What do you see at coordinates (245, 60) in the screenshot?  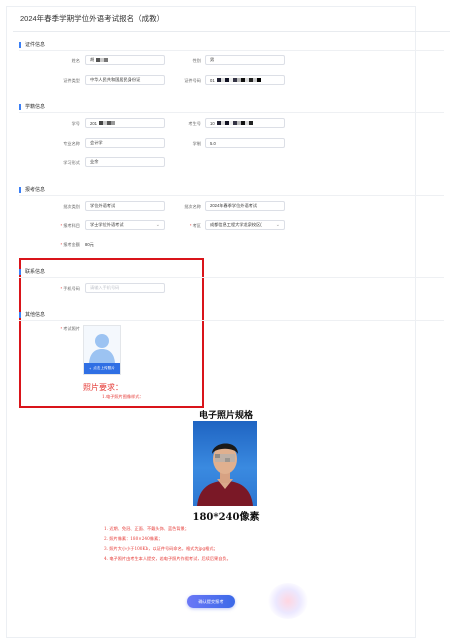 I see `gender-field: 男` at bounding box center [245, 60].